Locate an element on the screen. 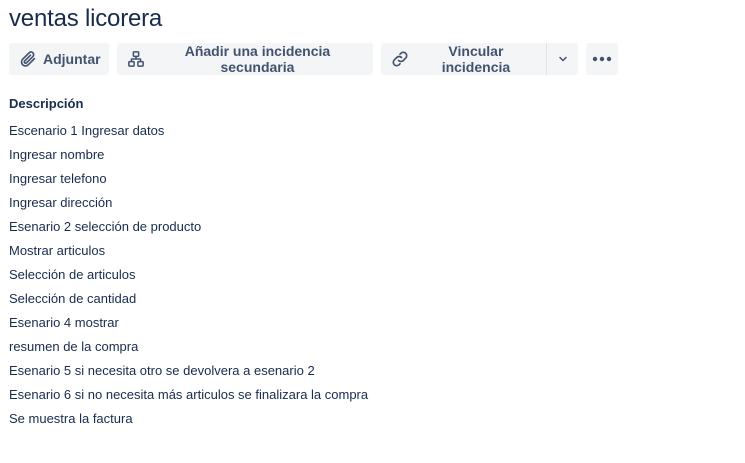 This screenshot has height=463, width=745. description-line: Ingresar nombre is located at coordinates (57, 154).